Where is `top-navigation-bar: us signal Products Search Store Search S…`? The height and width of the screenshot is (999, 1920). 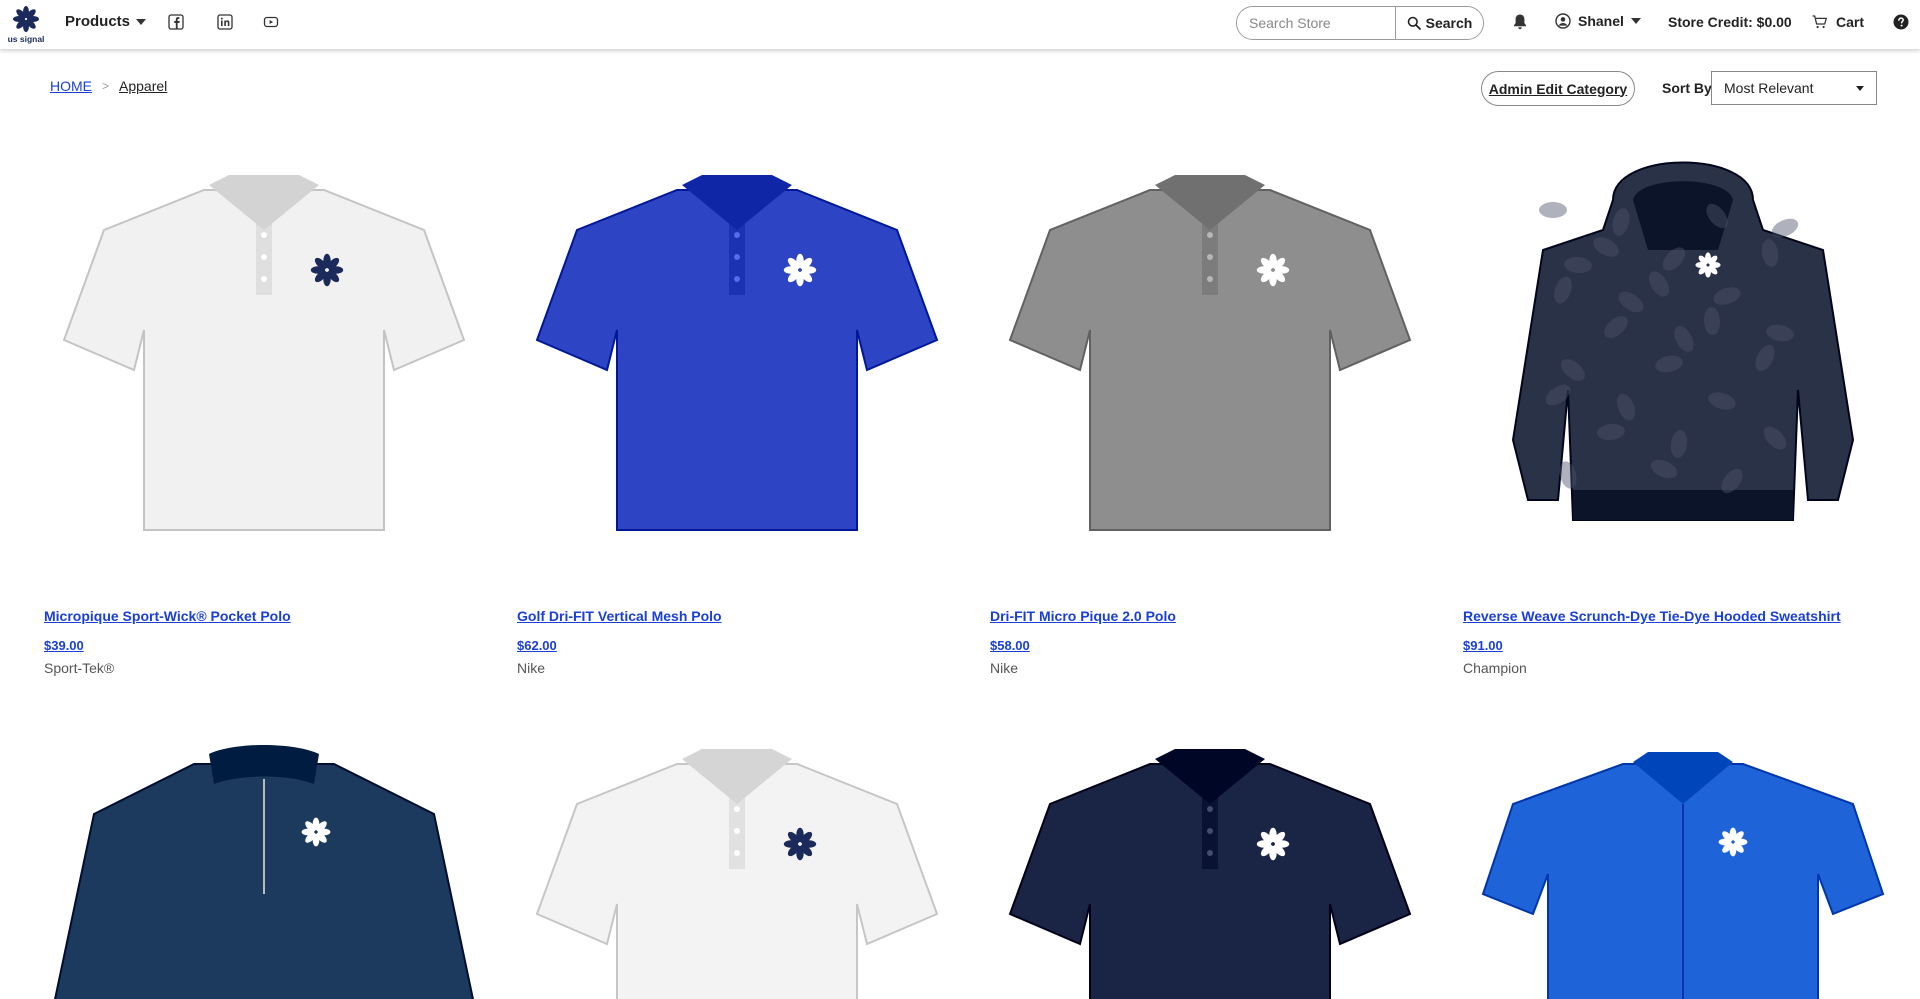
top-navigation-bar: us signal Products Search Store Search S… is located at coordinates (960, 24).